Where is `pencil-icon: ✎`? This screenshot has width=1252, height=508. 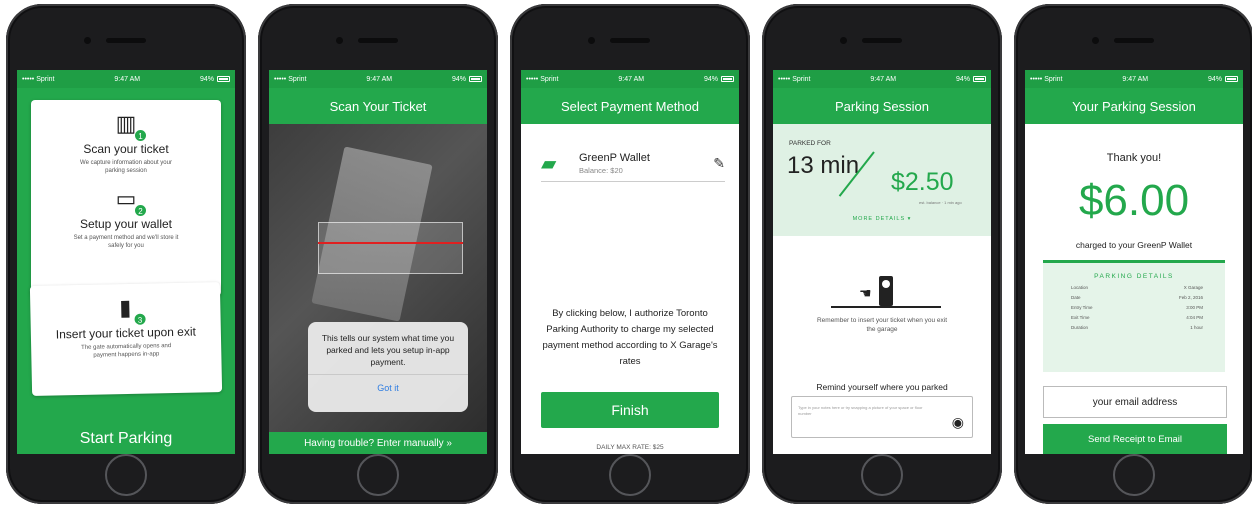
pencil-icon: ✎ is located at coordinates (719, 163).